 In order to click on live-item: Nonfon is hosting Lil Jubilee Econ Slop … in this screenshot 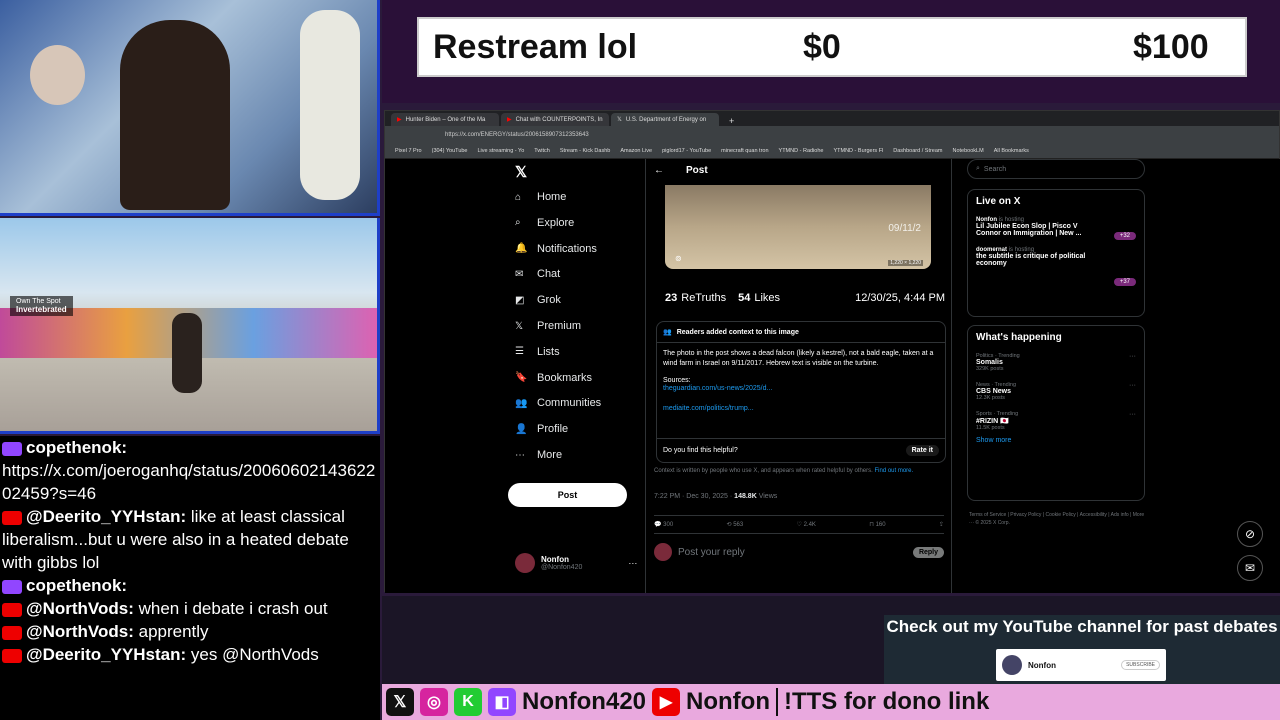, I will do `click(1056, 228)`.